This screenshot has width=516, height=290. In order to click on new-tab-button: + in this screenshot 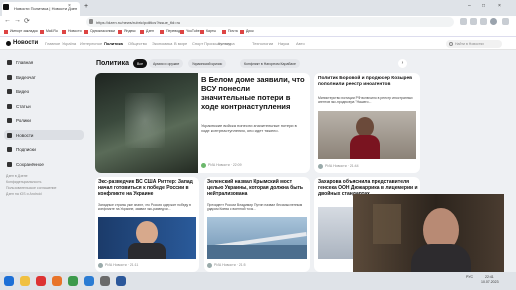, I will do `click(86, 6)`.